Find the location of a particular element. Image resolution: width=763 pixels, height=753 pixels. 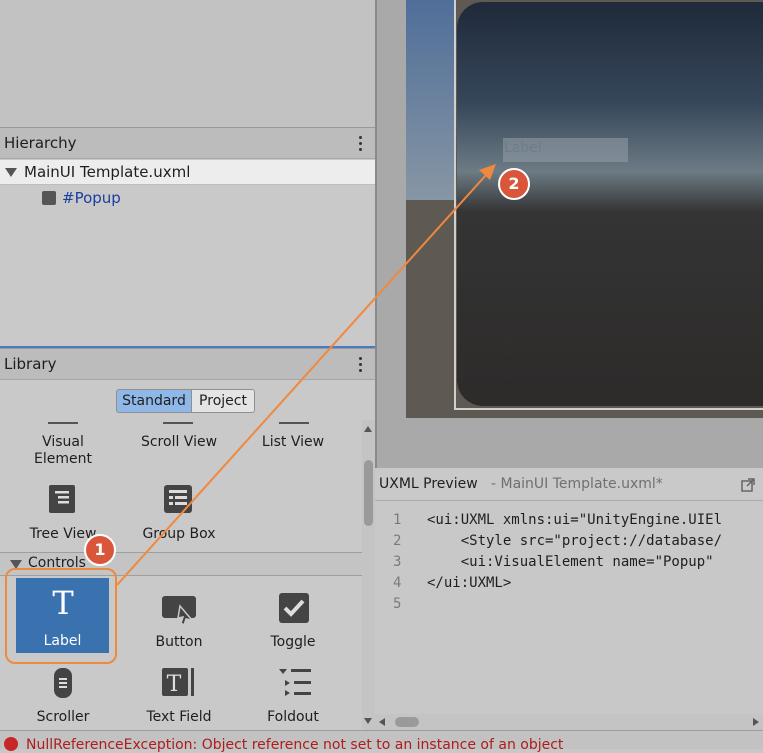

uxml-preview-file: - MainUI Template.uxml* is located at coordinates (577, 484).